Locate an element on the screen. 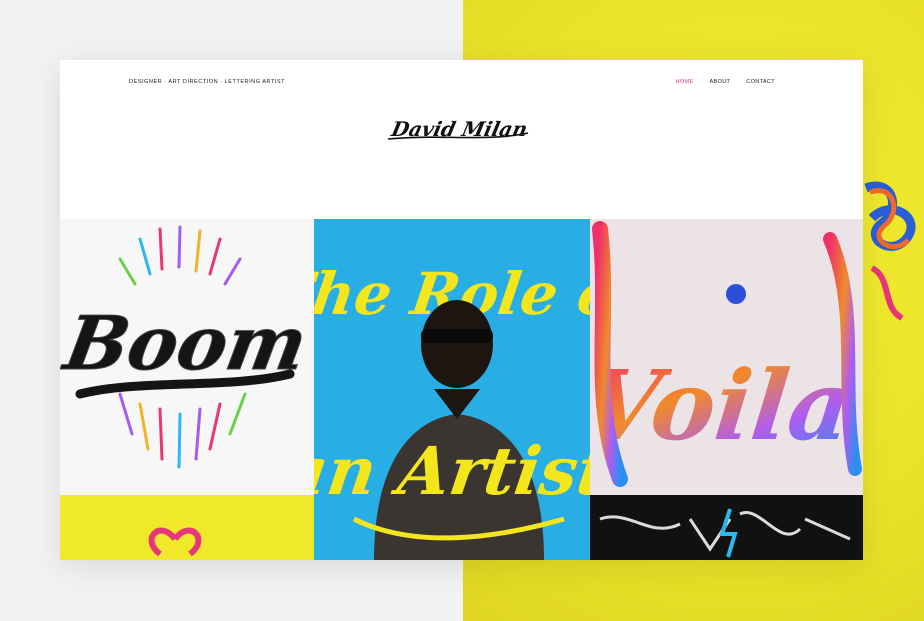 The width and height of the screenshot is (924, 621). nav-home-link: HOME is located at coordinates (685, 82).